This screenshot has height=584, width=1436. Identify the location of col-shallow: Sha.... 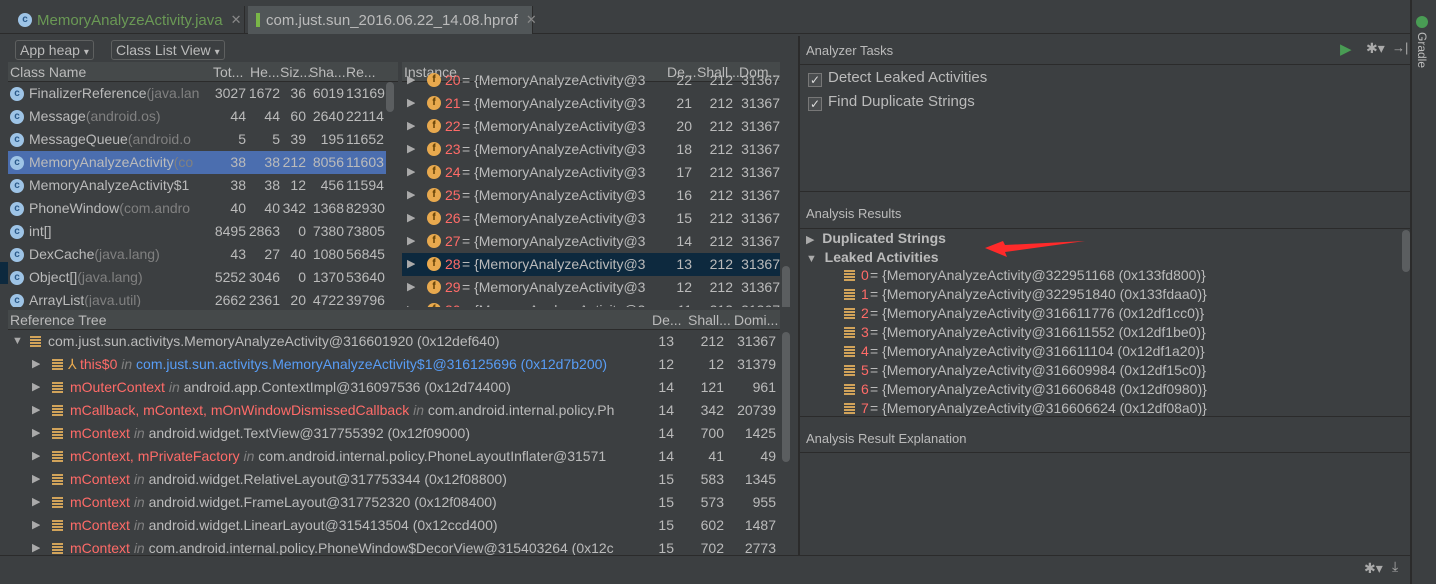
(327, 71).